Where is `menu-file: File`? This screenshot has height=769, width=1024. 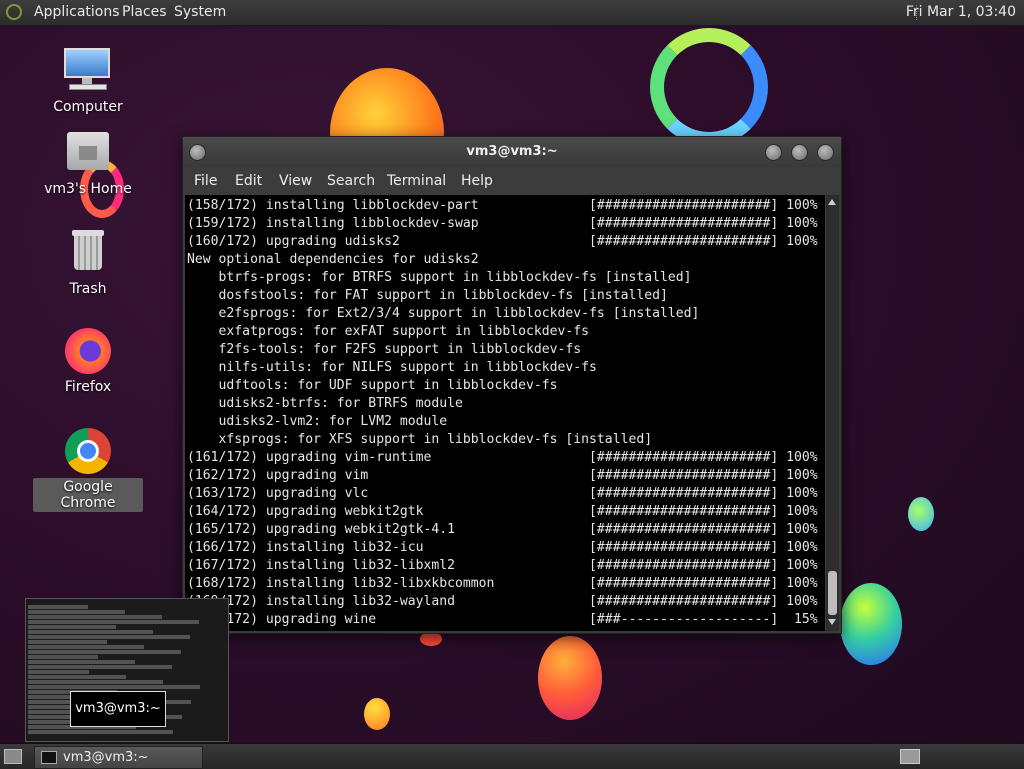
menu-file: File is located at coordinates (205, 181).